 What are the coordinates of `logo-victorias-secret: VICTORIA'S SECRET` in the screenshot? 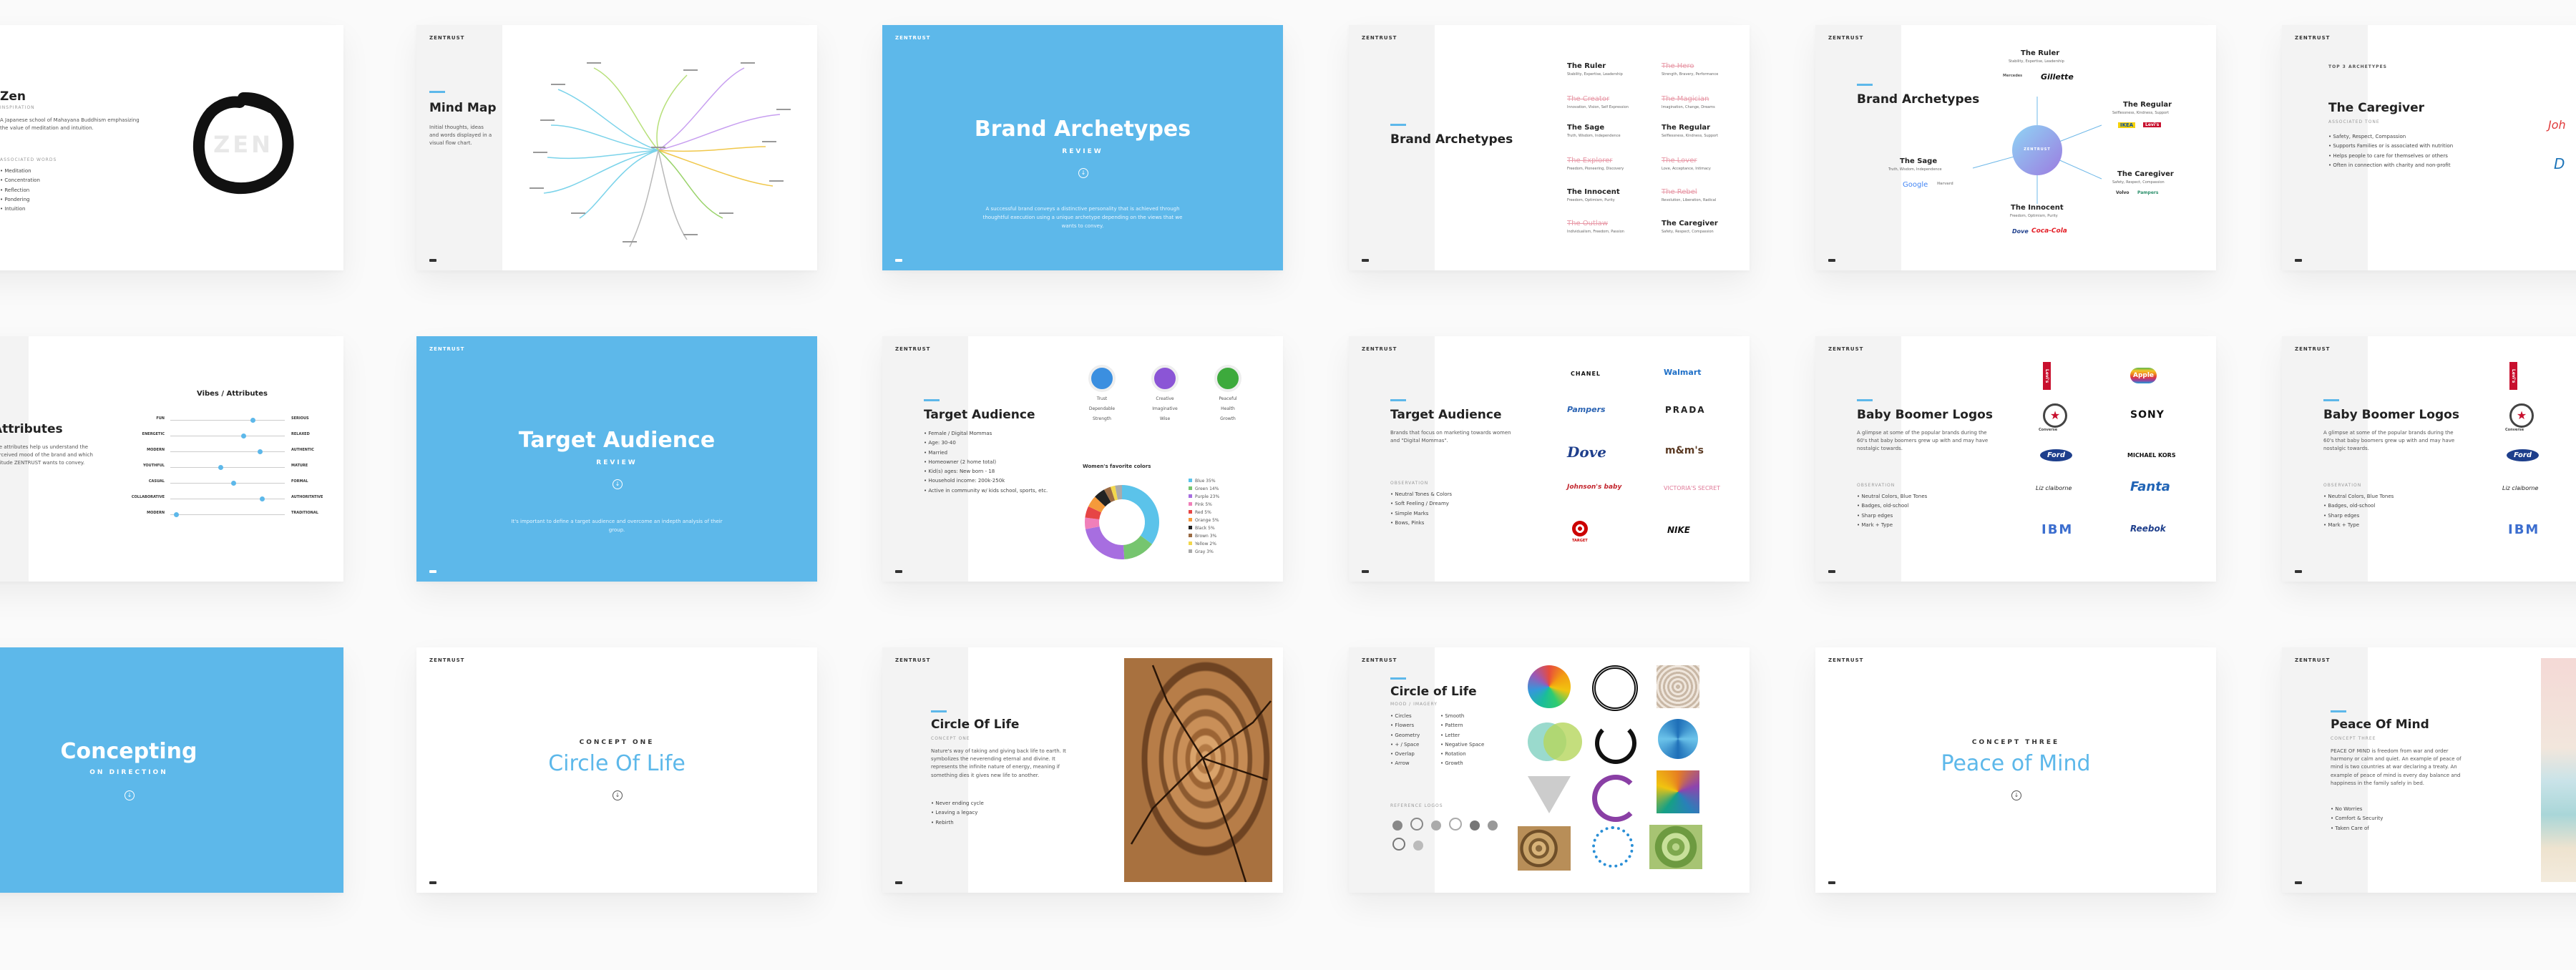 It's located at (1692, 488).